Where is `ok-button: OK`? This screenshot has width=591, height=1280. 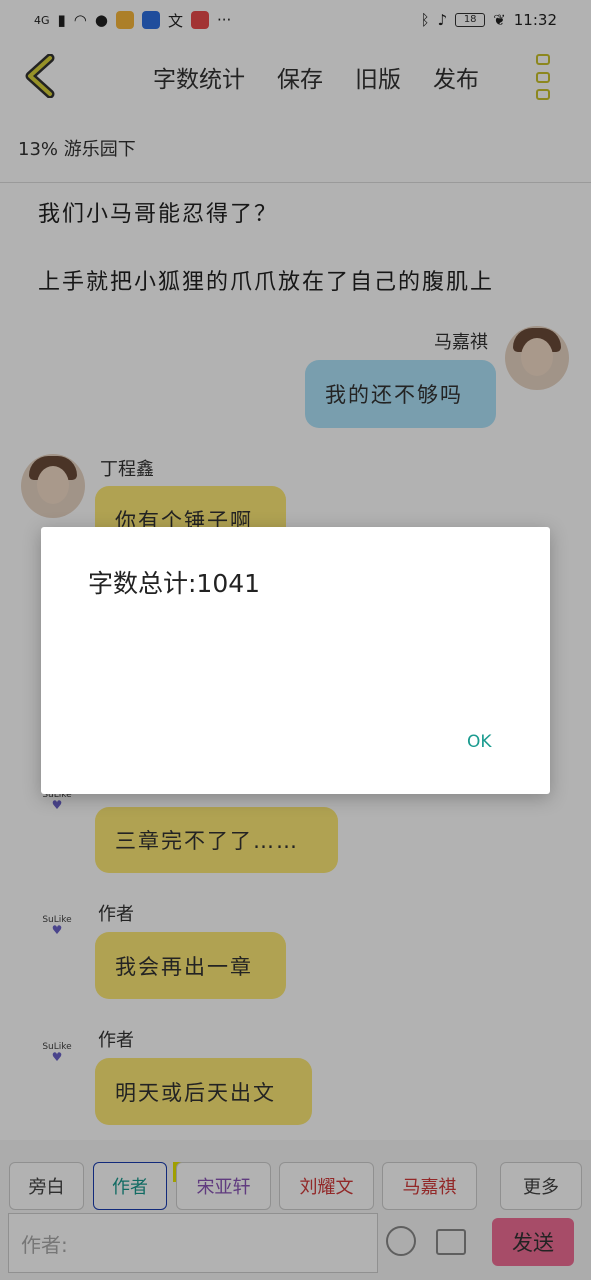
ok-button: OK is located at coordinates (479, 742).